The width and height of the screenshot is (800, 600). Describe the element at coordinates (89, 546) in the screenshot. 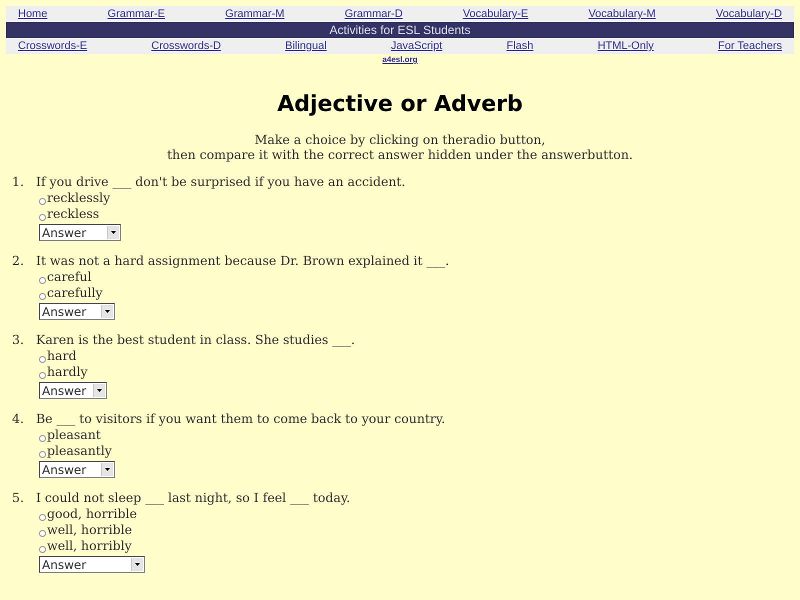

I see `option-label: well, horribly` at that location.